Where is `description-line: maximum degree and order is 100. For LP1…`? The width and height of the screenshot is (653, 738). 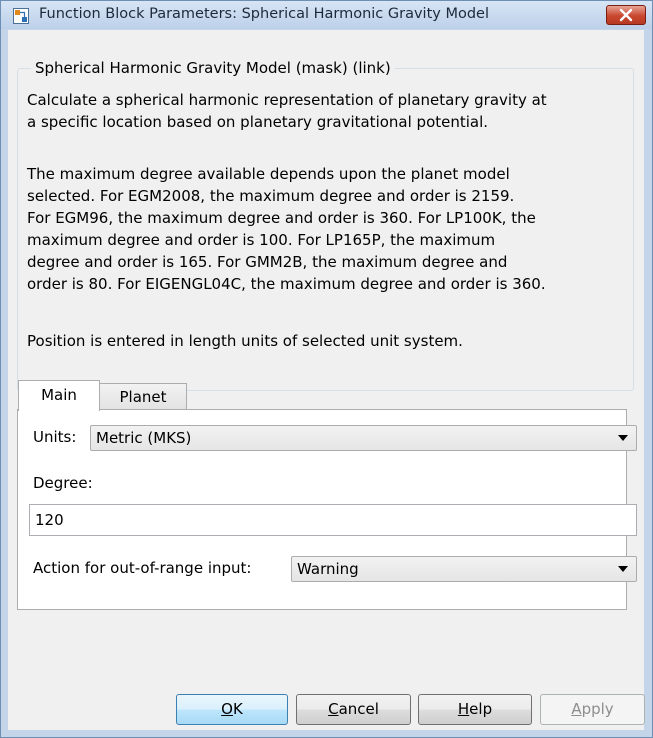
description-line: maximum degree and order is 100. For LP1… is located at coordinates (261, 240).